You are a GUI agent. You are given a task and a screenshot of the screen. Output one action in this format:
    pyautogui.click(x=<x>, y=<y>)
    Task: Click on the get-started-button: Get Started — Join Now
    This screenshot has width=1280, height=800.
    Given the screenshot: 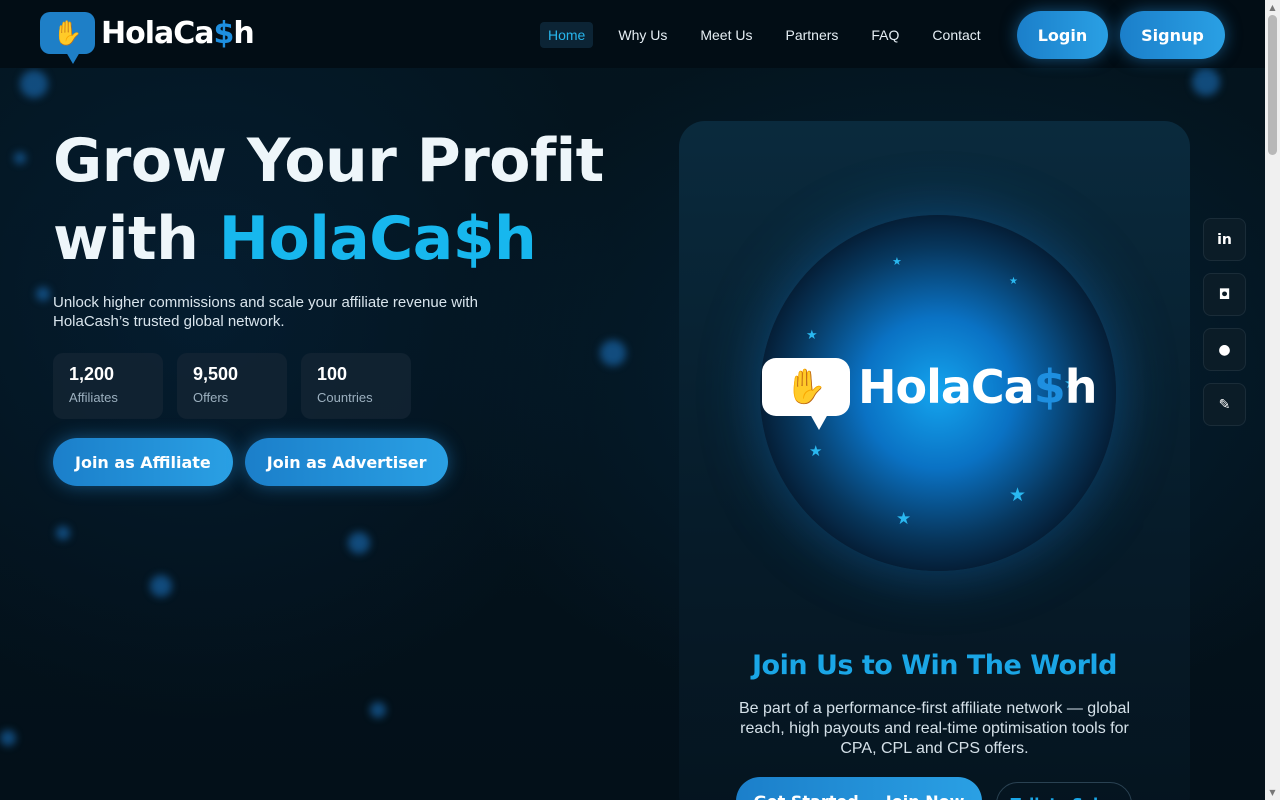 What is the action you would take?
    pyautogui.click(x=859, y=788)
    